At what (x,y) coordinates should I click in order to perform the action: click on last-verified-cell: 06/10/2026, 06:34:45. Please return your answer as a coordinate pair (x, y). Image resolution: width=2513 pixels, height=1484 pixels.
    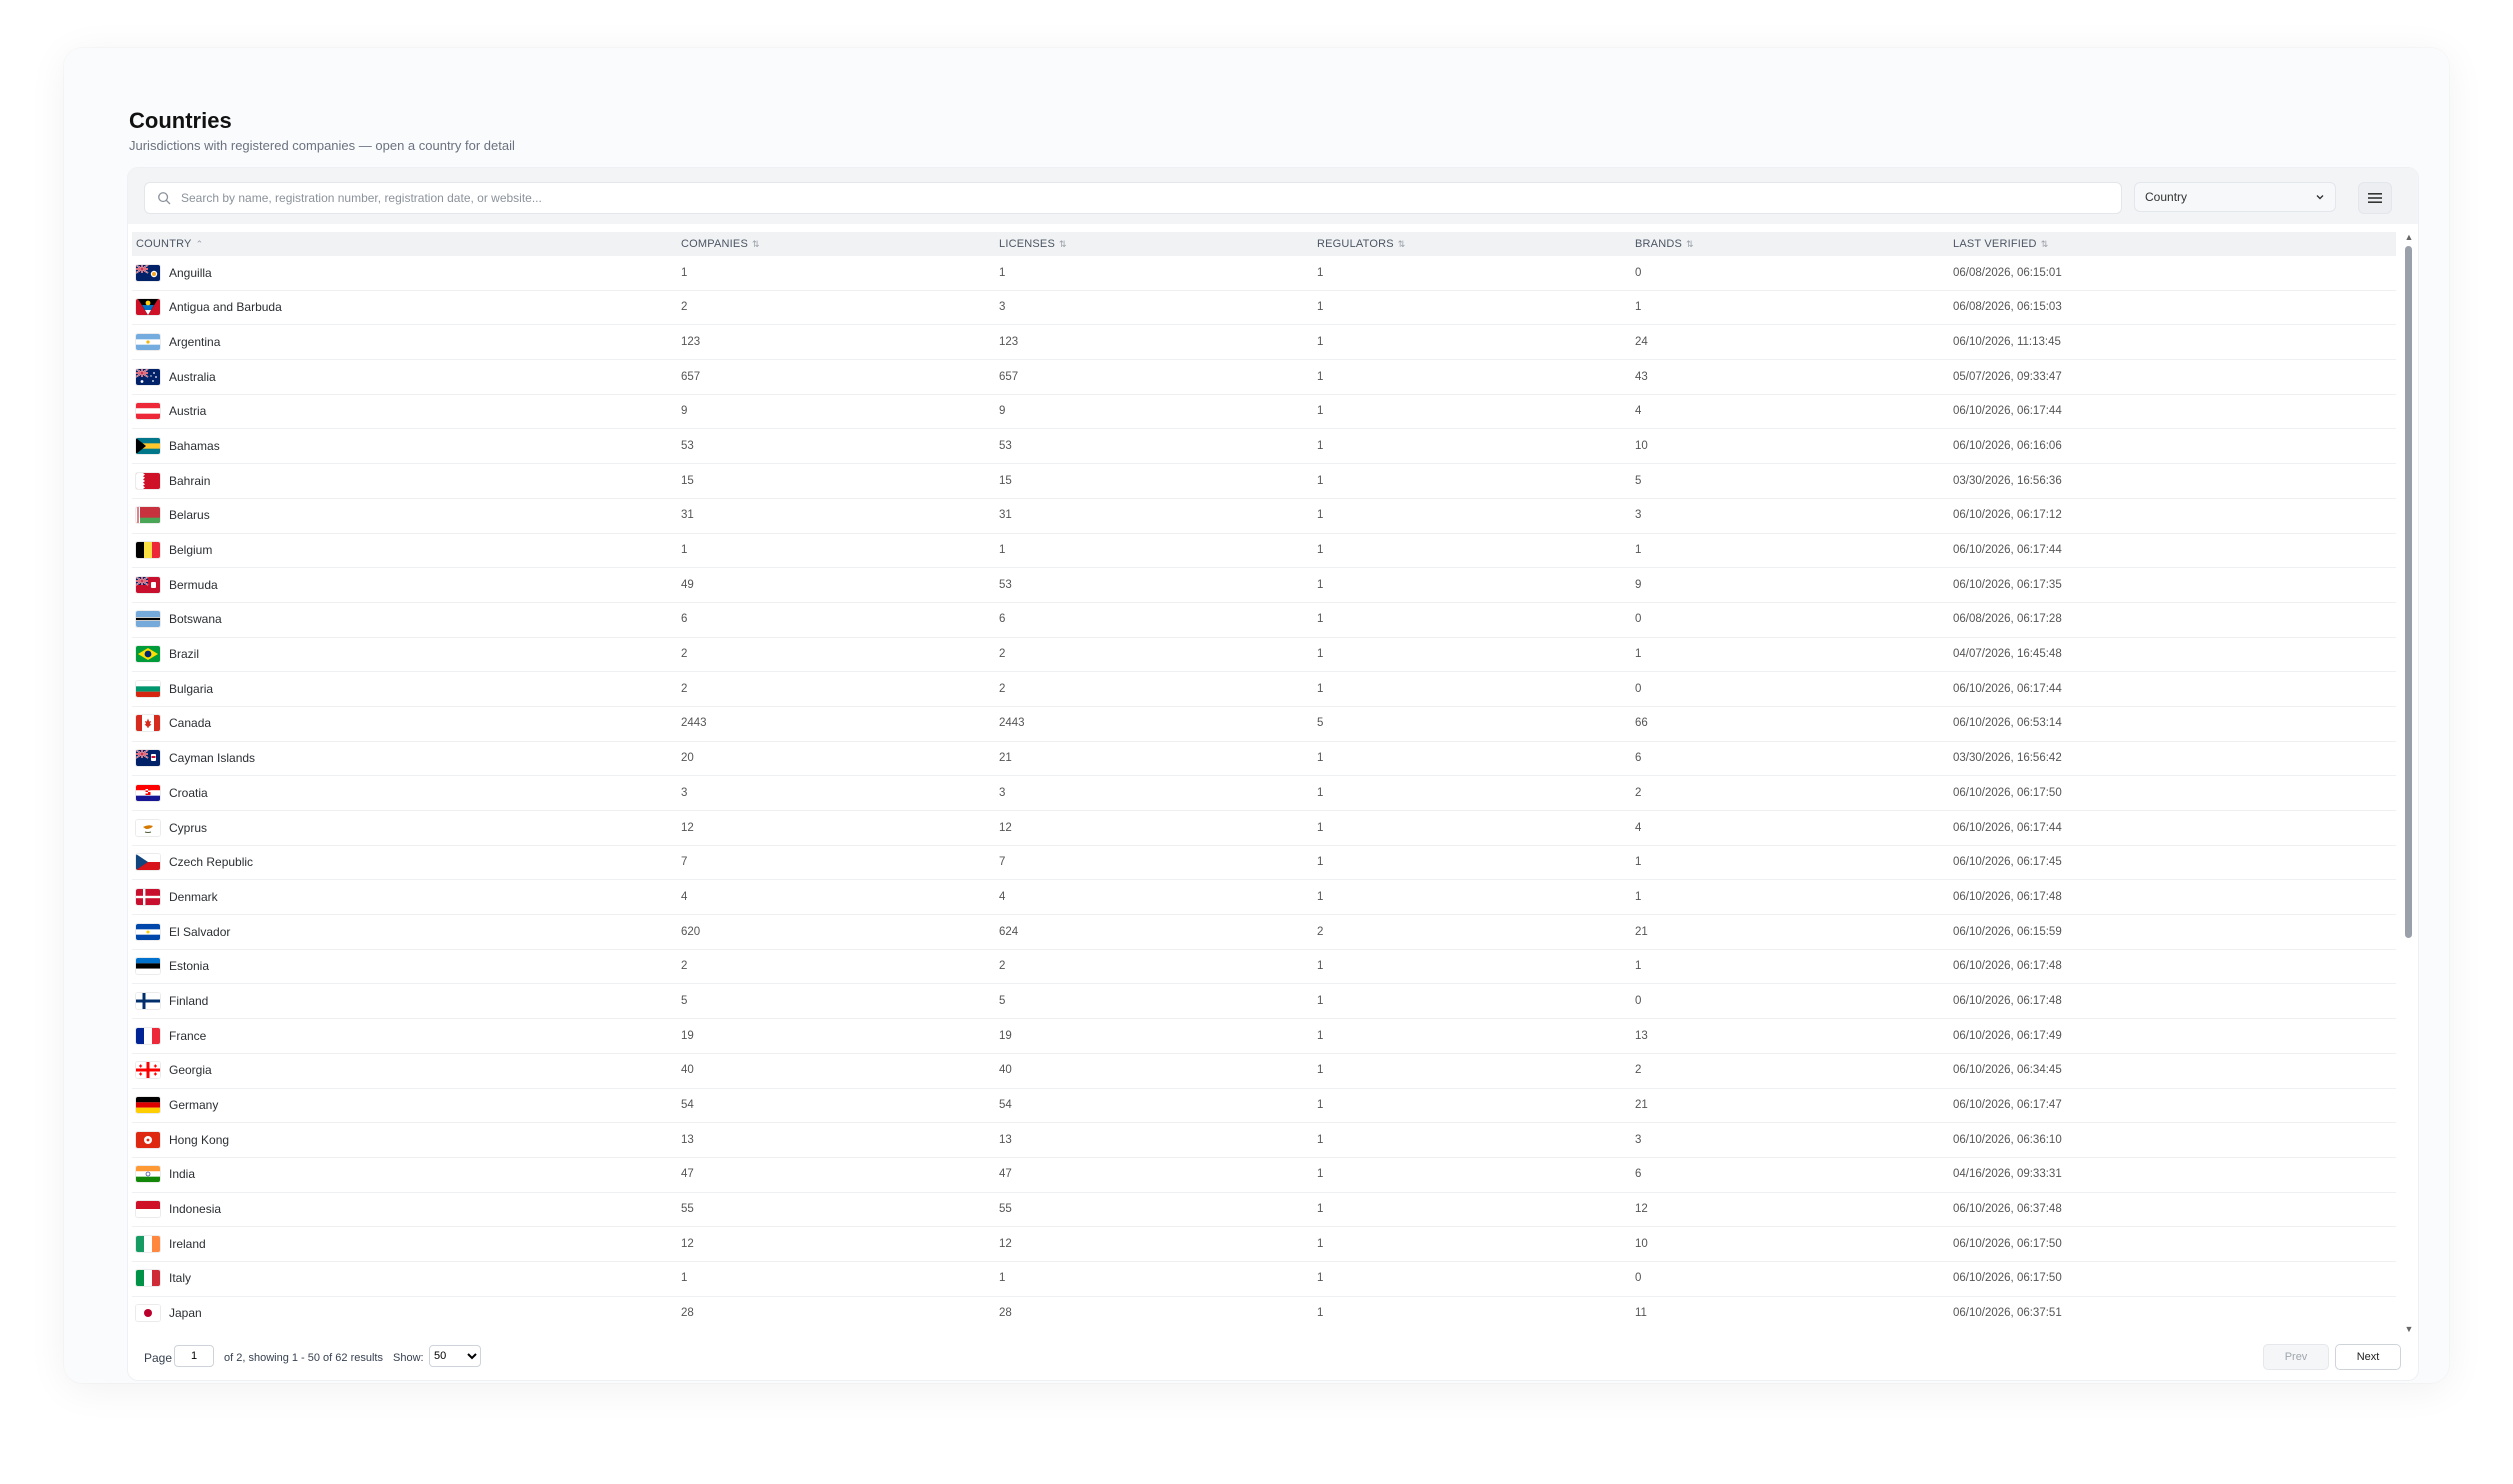
    Looking at the image, I should click on (2007, 1070).